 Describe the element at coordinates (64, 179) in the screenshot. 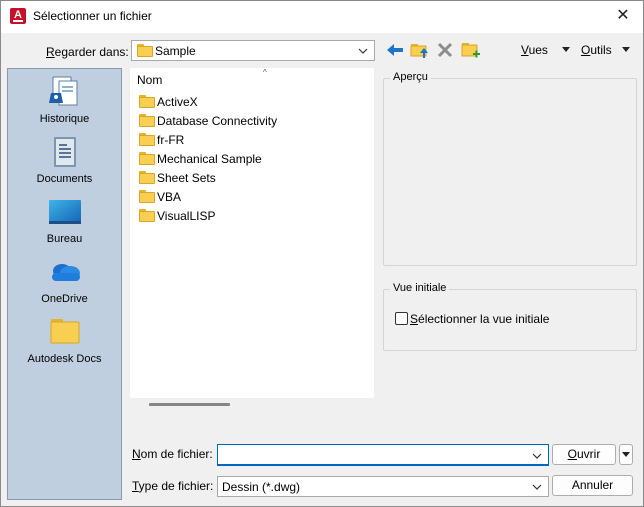

I see `place-label: Documents` at that location.